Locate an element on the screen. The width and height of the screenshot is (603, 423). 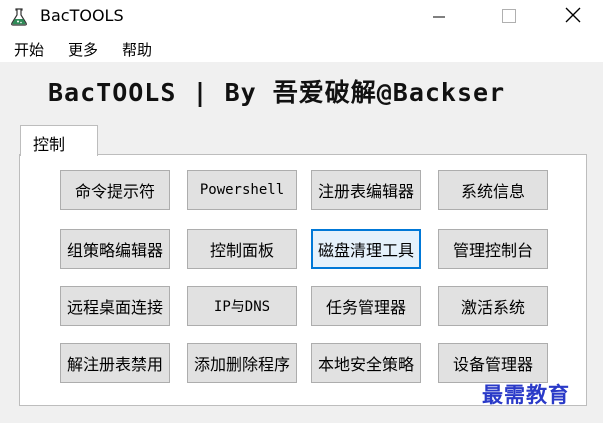
title-bar: BacTOOLS is located at coordinates (301, 17).